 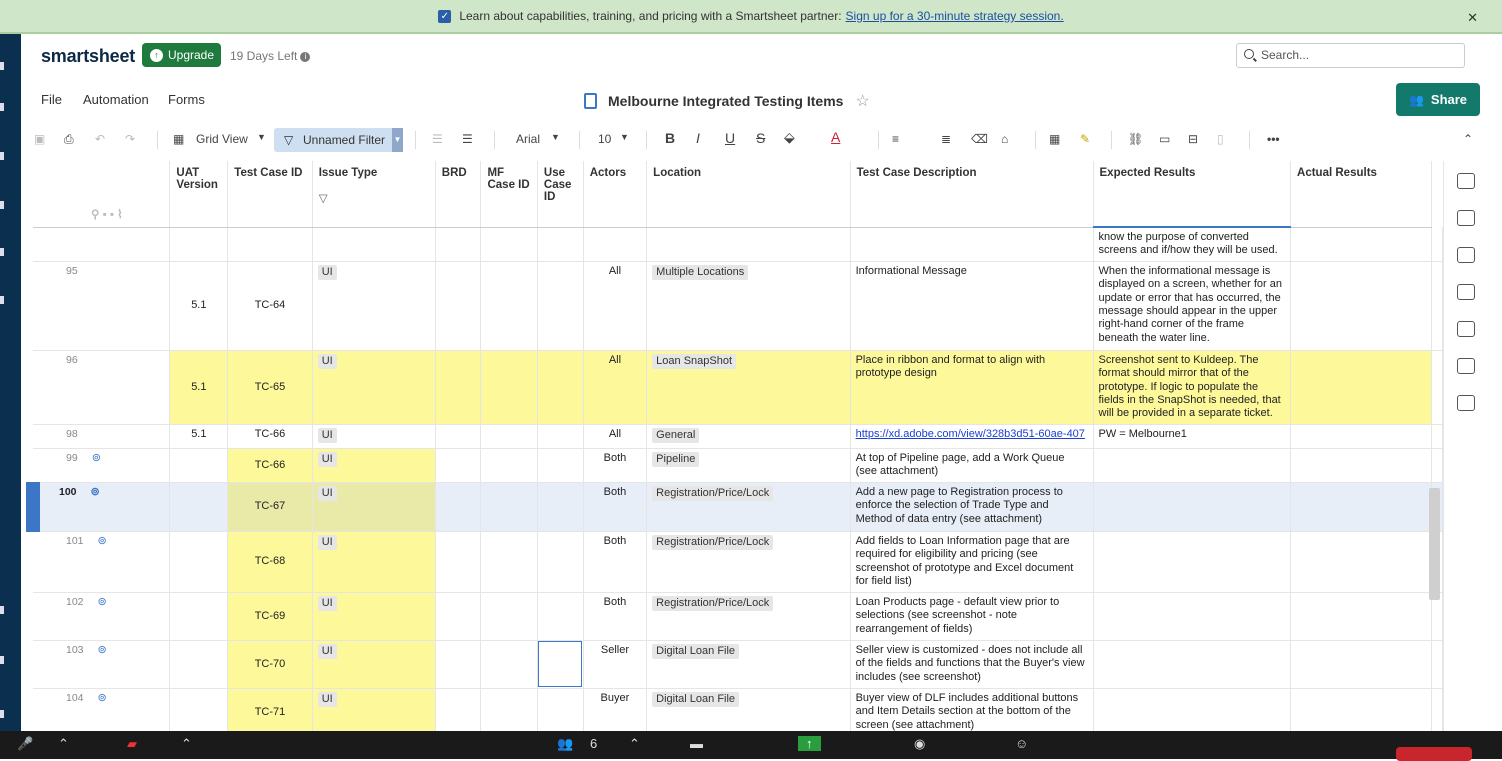 What do you see at coordinates (199, 507) in the screenshot?
I see `cell-uat-version` at bounding box center [199, 507].